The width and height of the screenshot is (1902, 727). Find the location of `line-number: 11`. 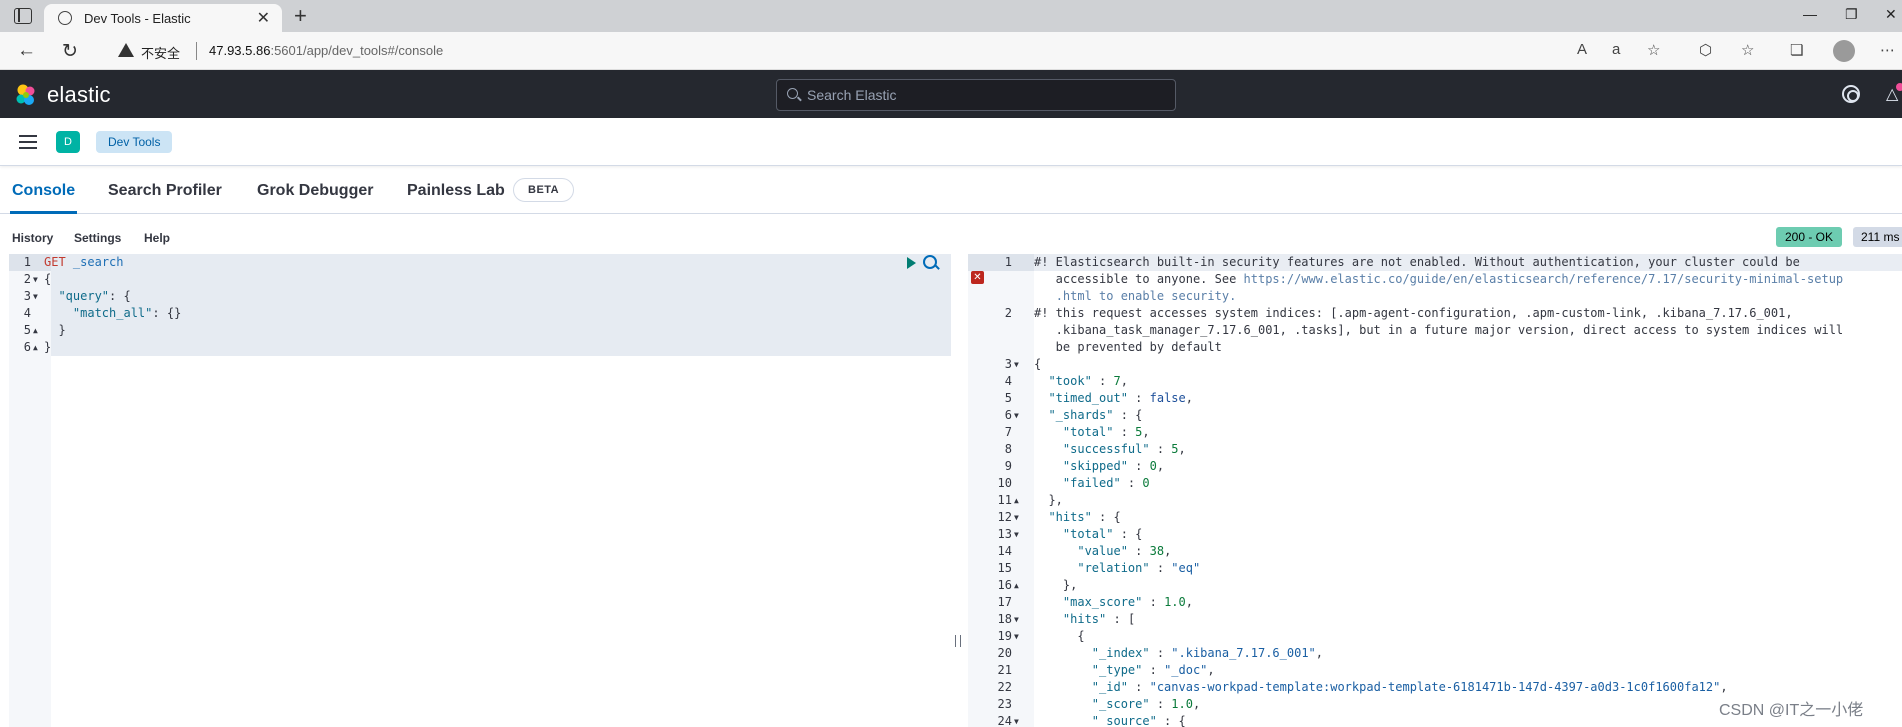

line-number: 11 is located at coordinates (1004, 500).